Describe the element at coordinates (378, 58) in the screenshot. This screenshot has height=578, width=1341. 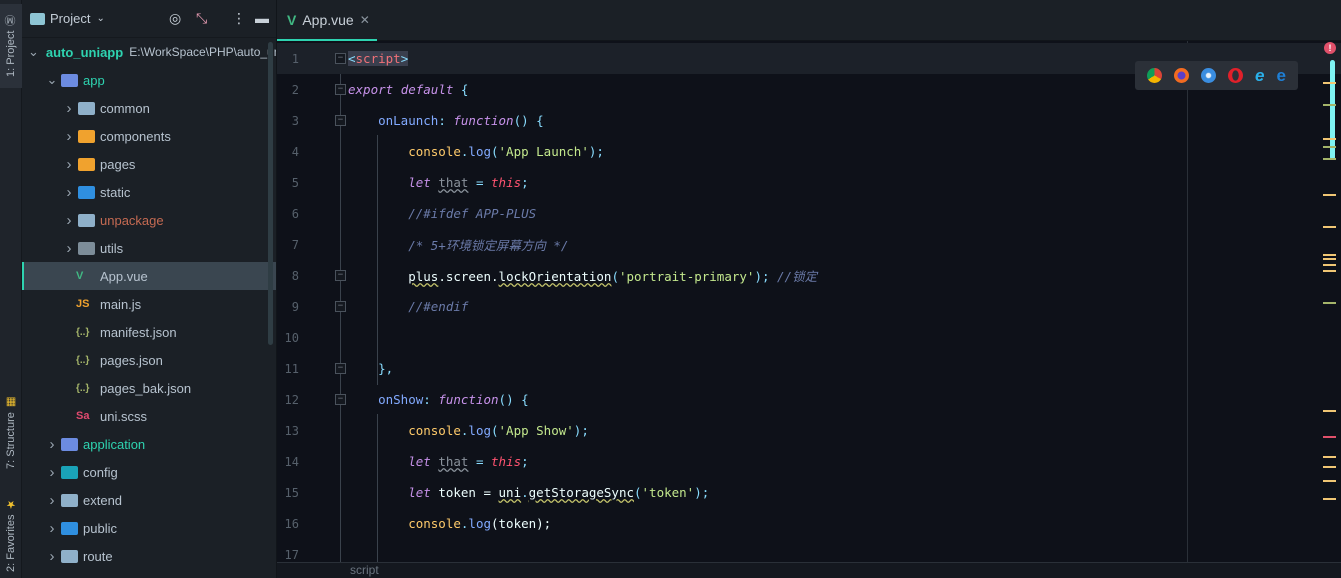
I see `code-token: script` at that location.